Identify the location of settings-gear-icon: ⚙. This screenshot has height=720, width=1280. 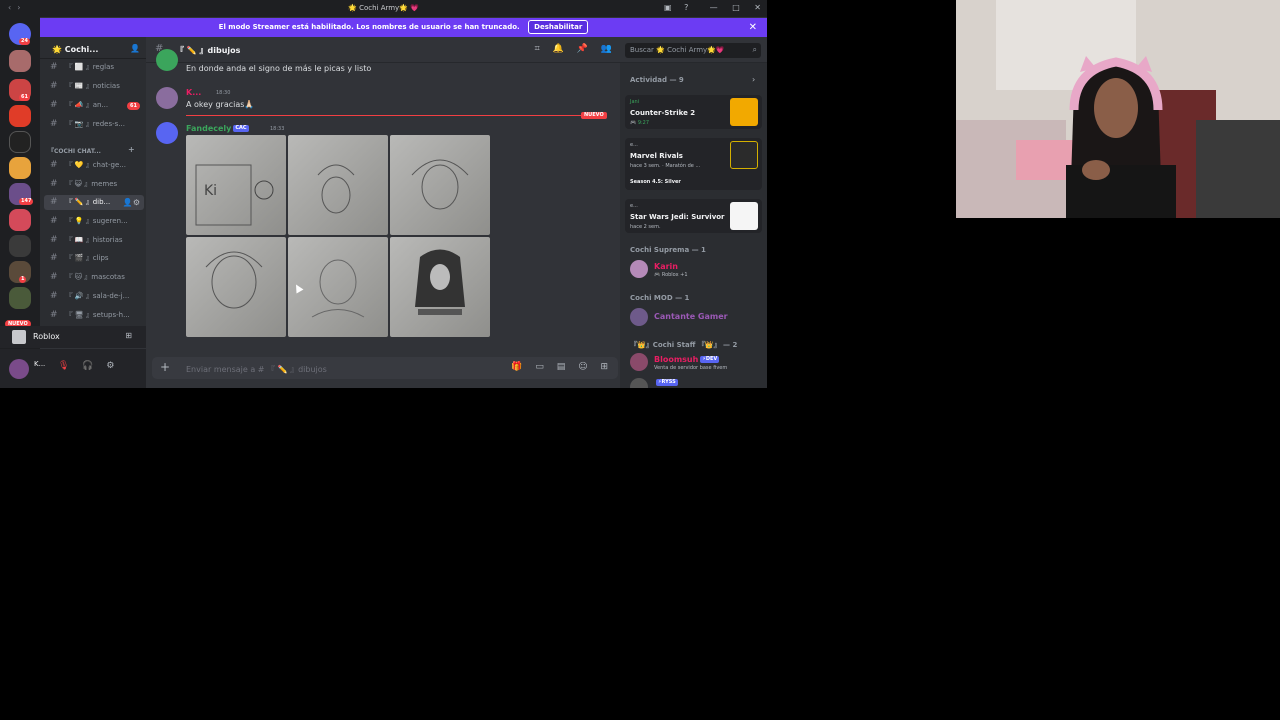
(110, 366).